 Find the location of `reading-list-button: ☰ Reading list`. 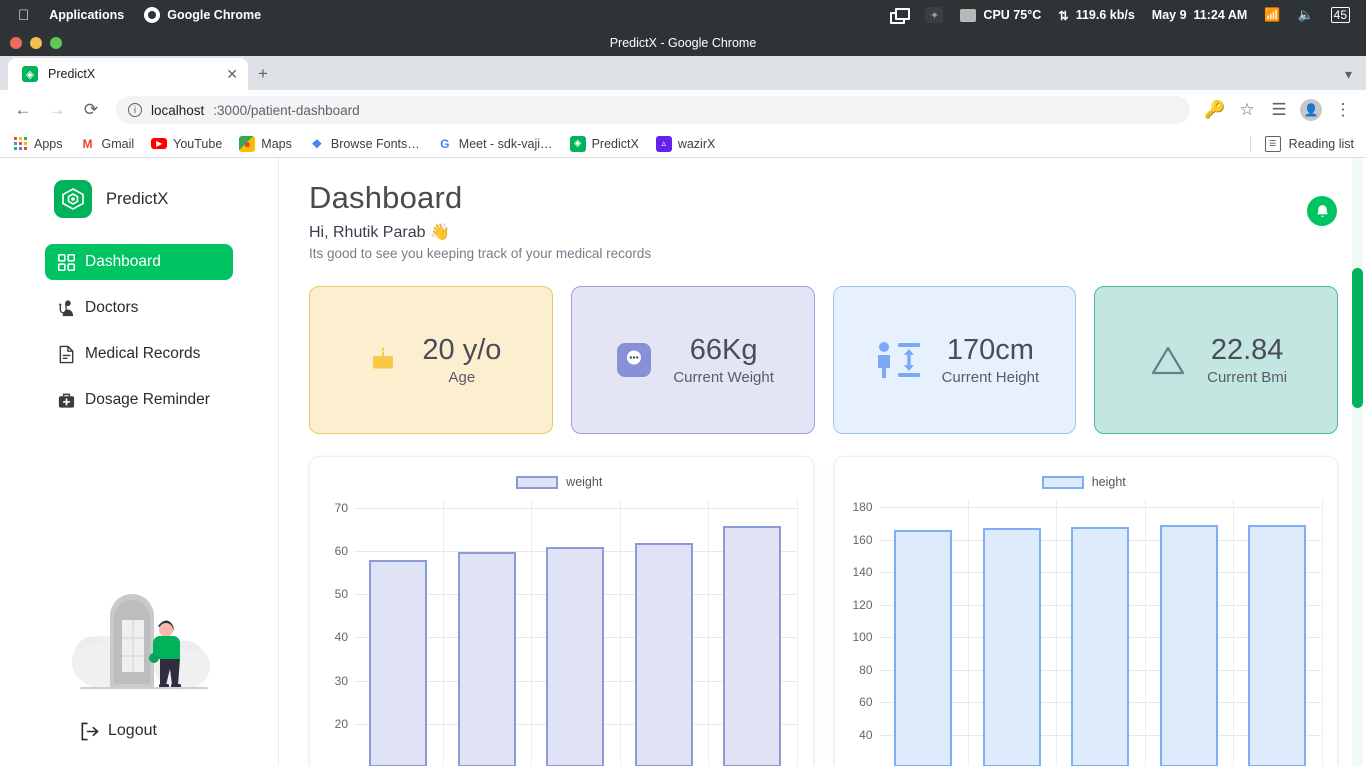

reading-list-button: ☰ Reading list is located at coordinates (1301, 143).